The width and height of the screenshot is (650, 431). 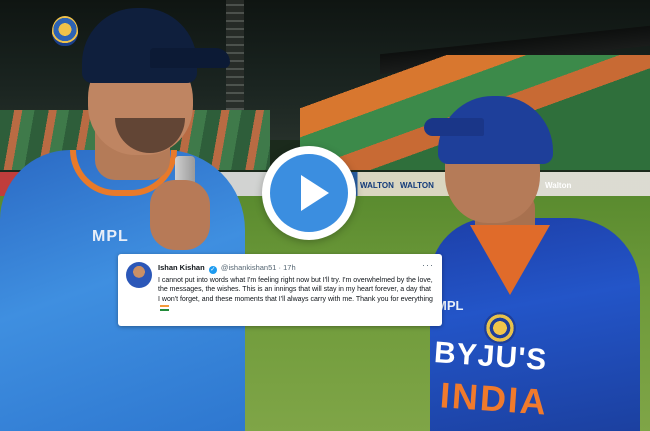 What do you see at coordinates (494, 398) in the screenshot?
I see `jersey-team-text: INDIA` at bounding box center [494, 398].